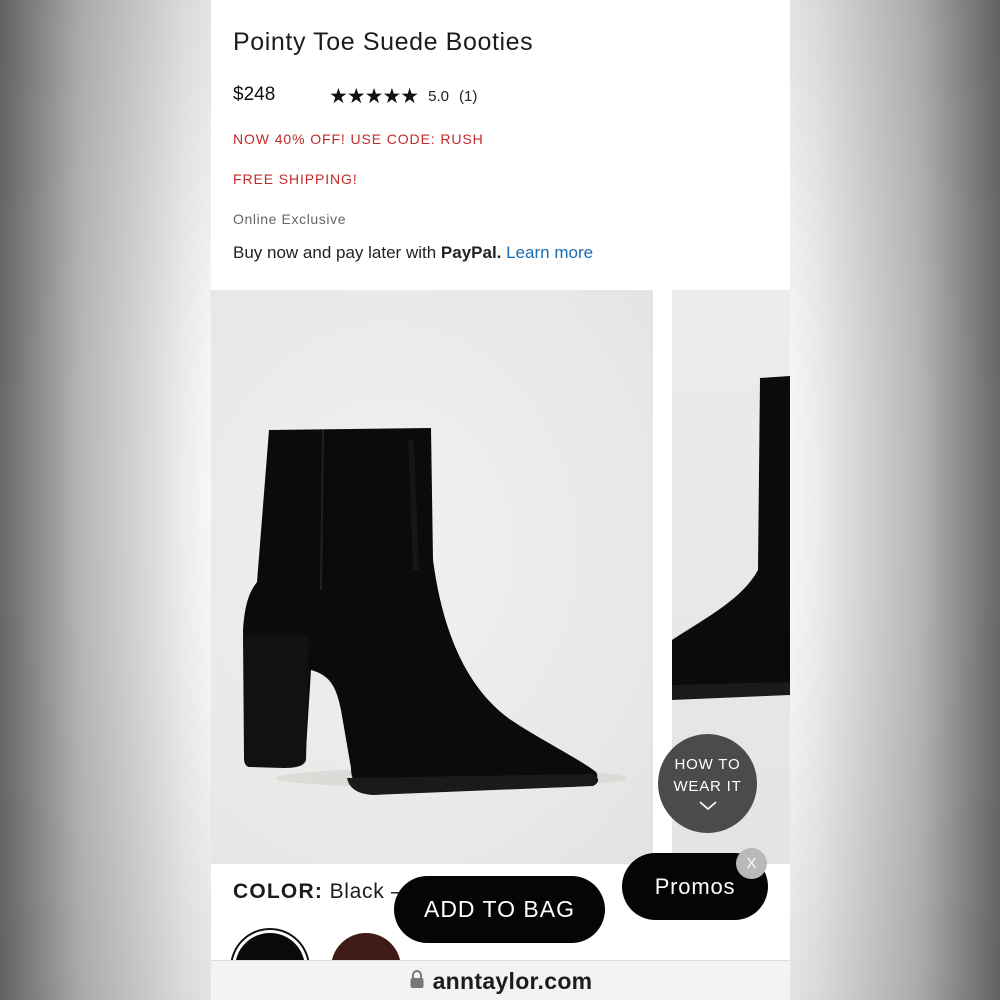  Describe the element at coordinates (751, 863) in the screenshot. I see `close-icon: X` at that location.